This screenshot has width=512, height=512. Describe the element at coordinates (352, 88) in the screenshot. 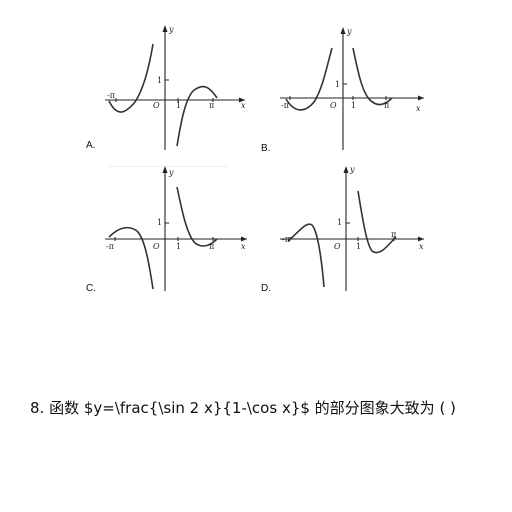

I see `graph-b-svg: y x O 1 1 π -π` at that location.